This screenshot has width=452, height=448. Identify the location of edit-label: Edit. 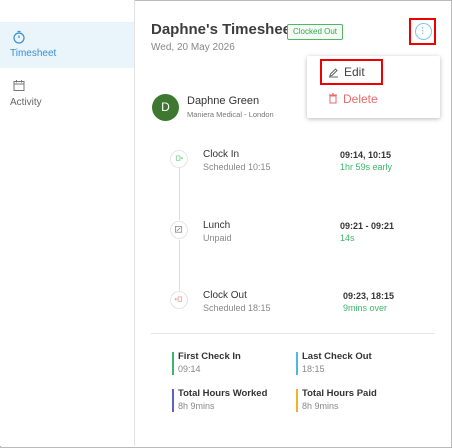
(354, 72).